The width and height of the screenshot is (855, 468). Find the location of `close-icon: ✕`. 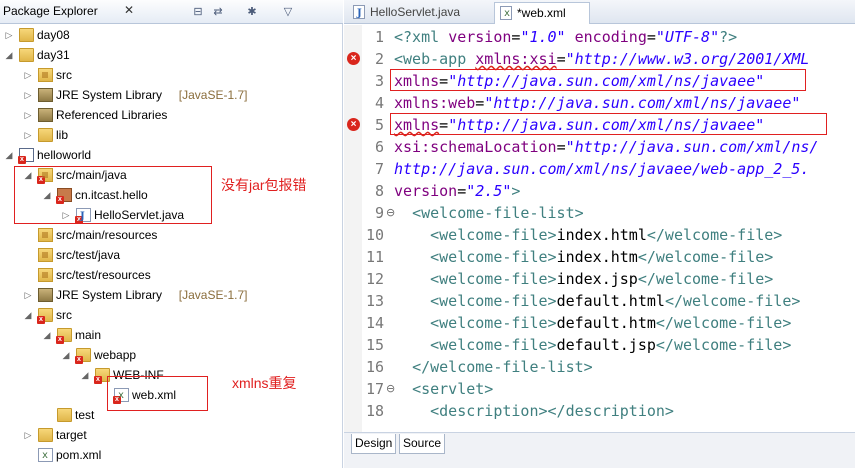

close-icon: ✕ is located at coordinates (129, 10).